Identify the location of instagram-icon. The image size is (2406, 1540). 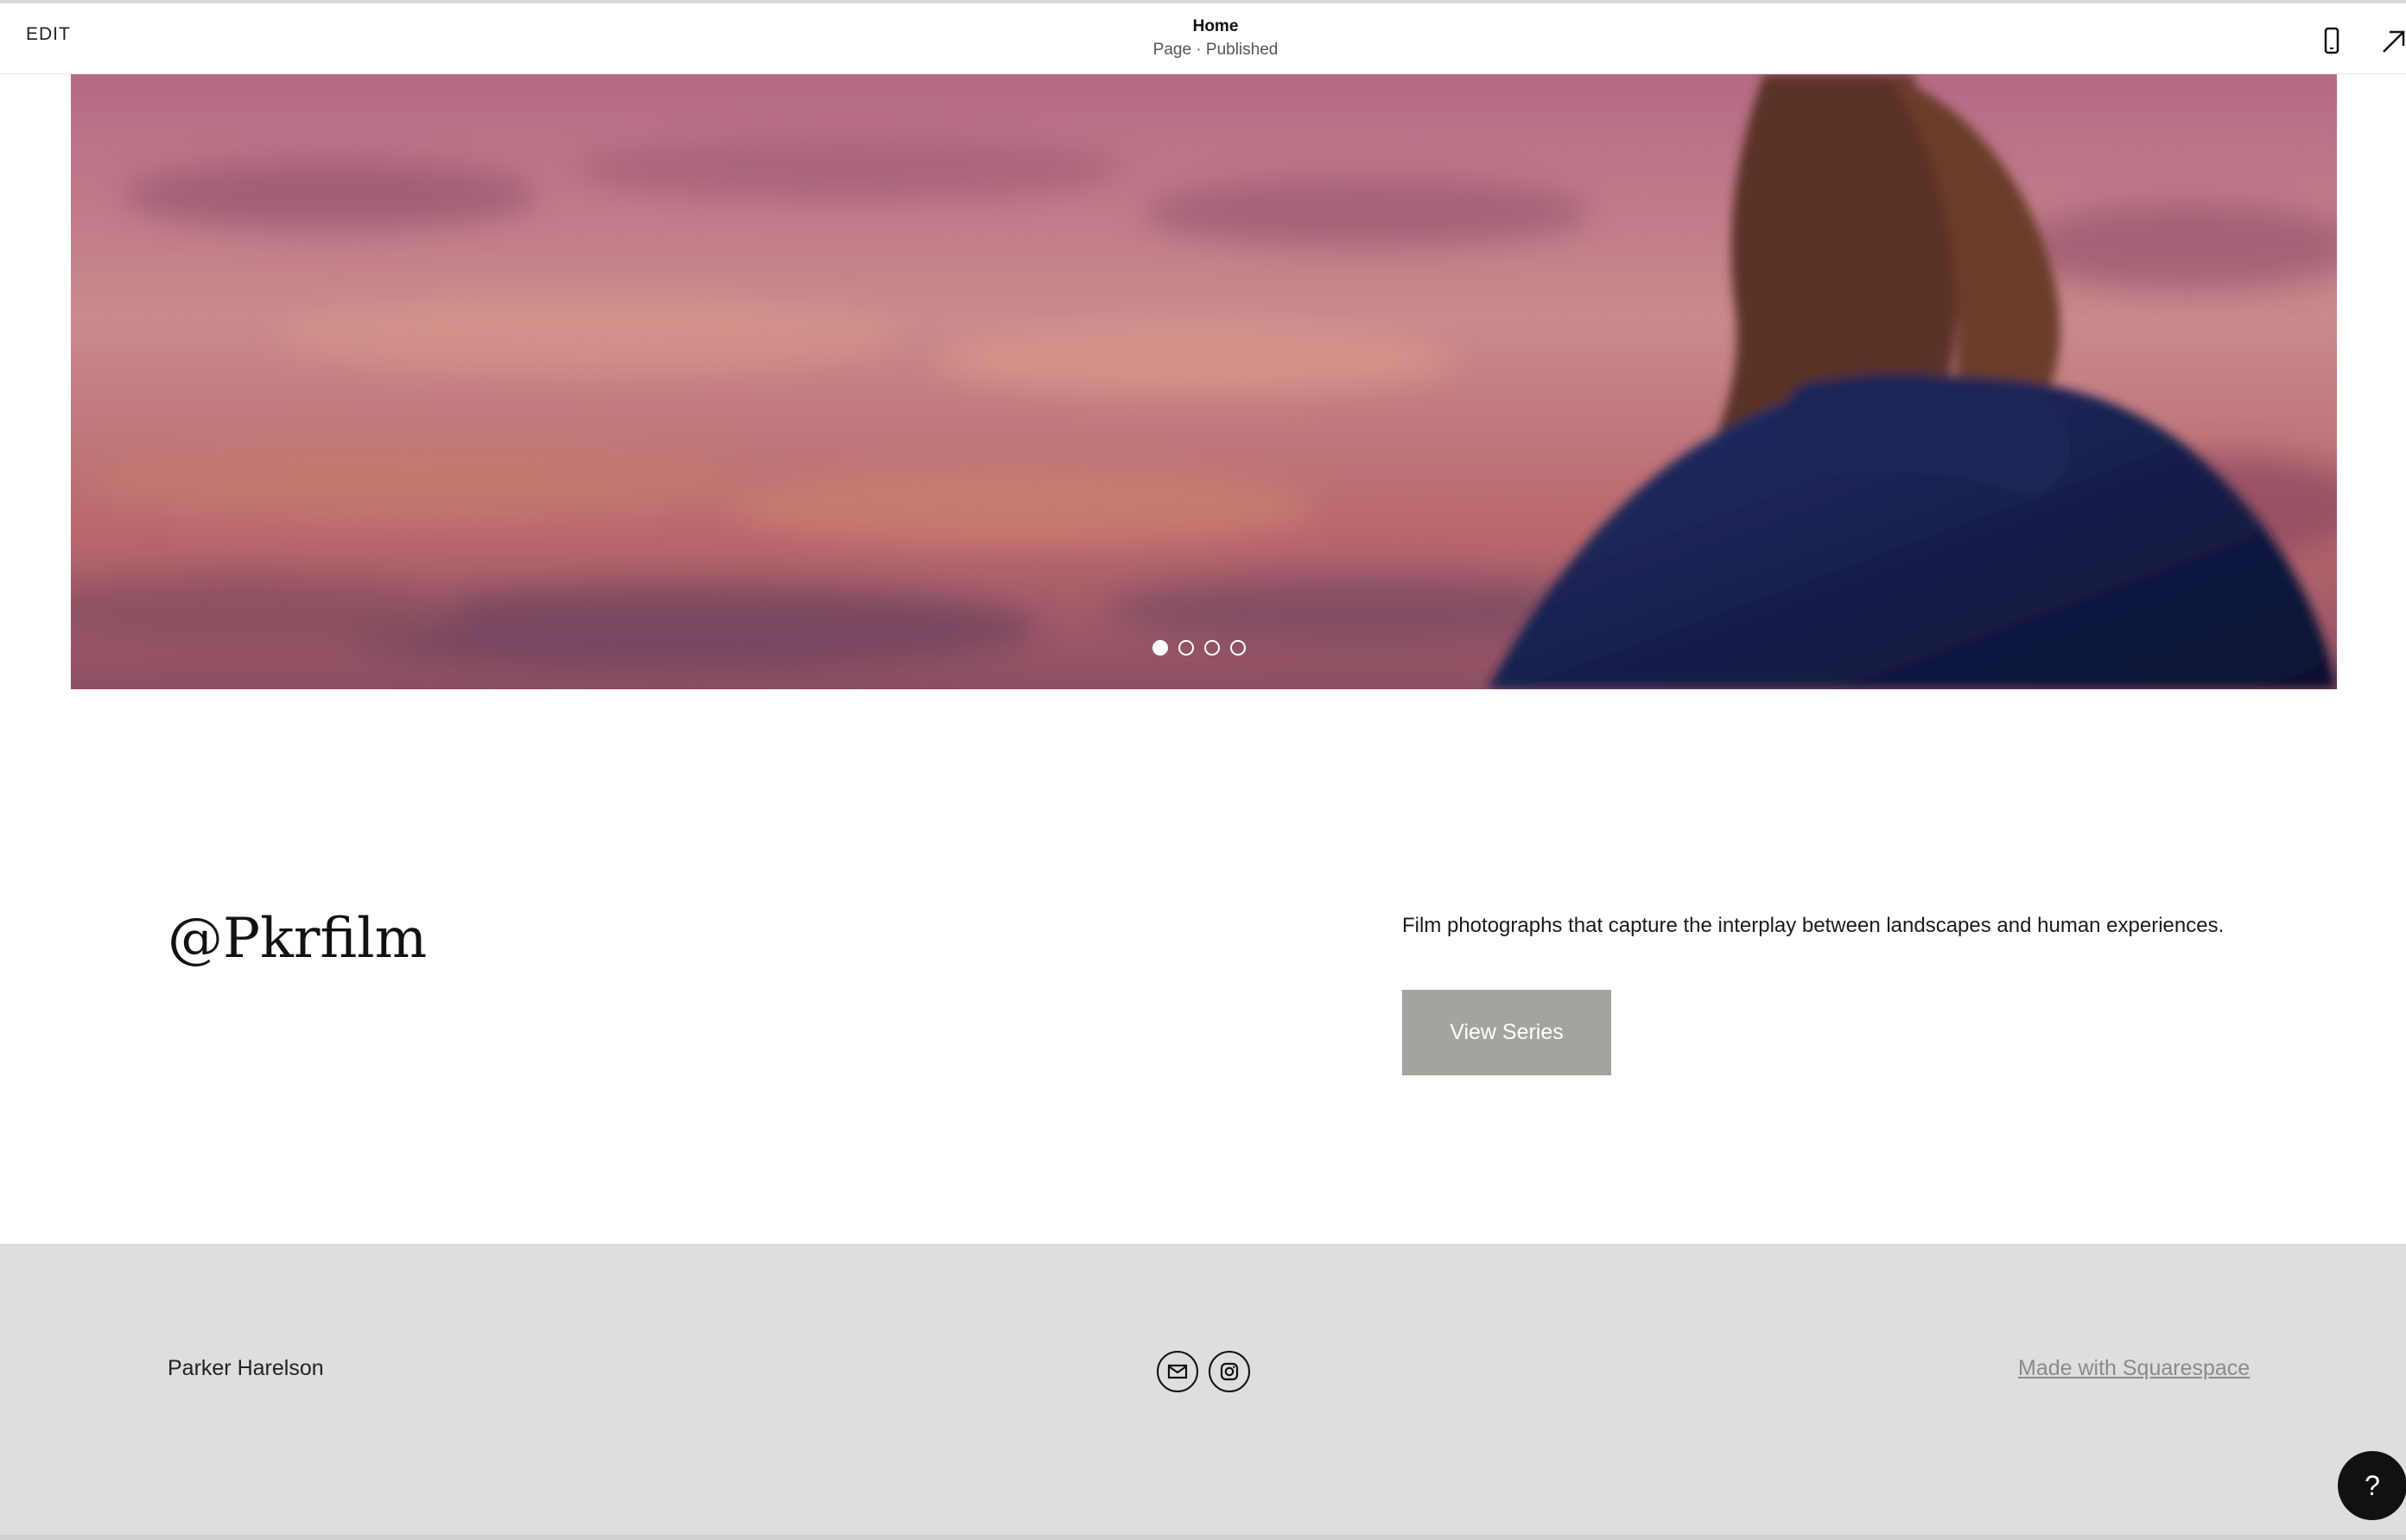
(1229, 1371).